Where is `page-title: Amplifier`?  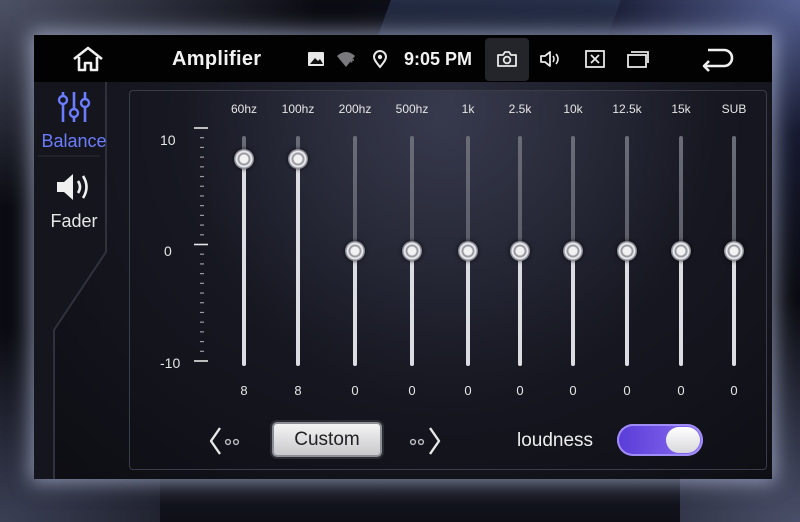 page-title: Amplifier is located at coordinates (217, 59).